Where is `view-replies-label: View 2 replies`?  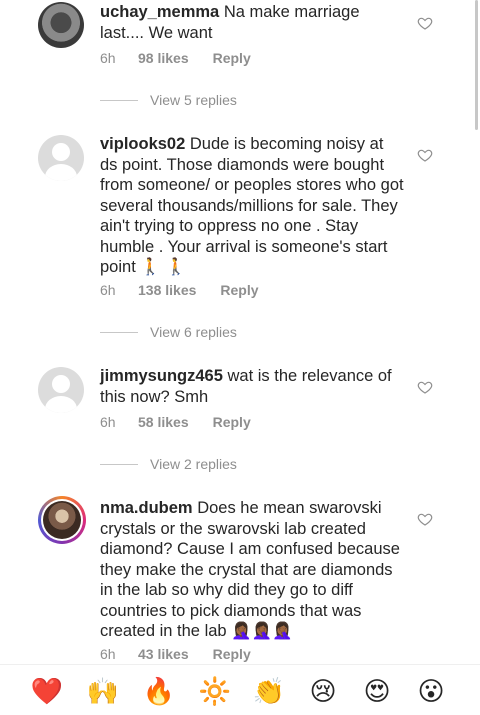 view-replies-label: View 2 replies is located at coordinates (193, 464).